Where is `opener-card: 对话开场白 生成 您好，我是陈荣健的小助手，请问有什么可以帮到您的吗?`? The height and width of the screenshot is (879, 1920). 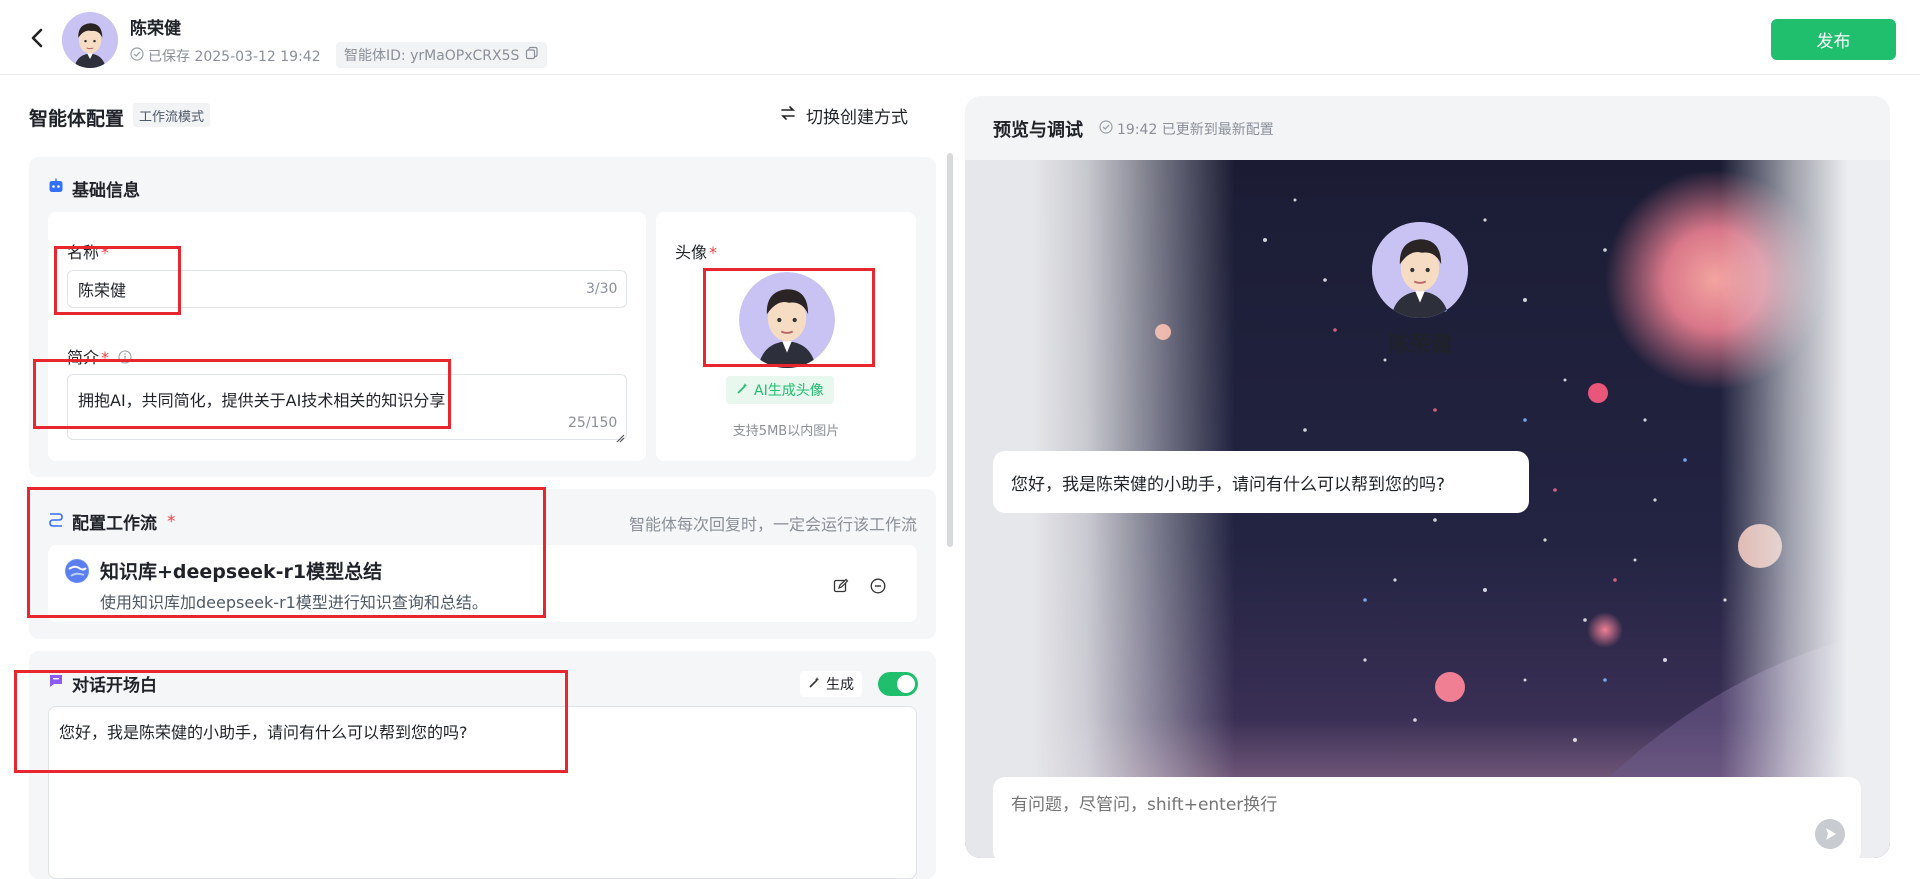
opener-card: 对话开场白 生成 您好，我是陈荣健的小助手，请问有什么可以帮到您的吗? is located at coordinates (482, 765).